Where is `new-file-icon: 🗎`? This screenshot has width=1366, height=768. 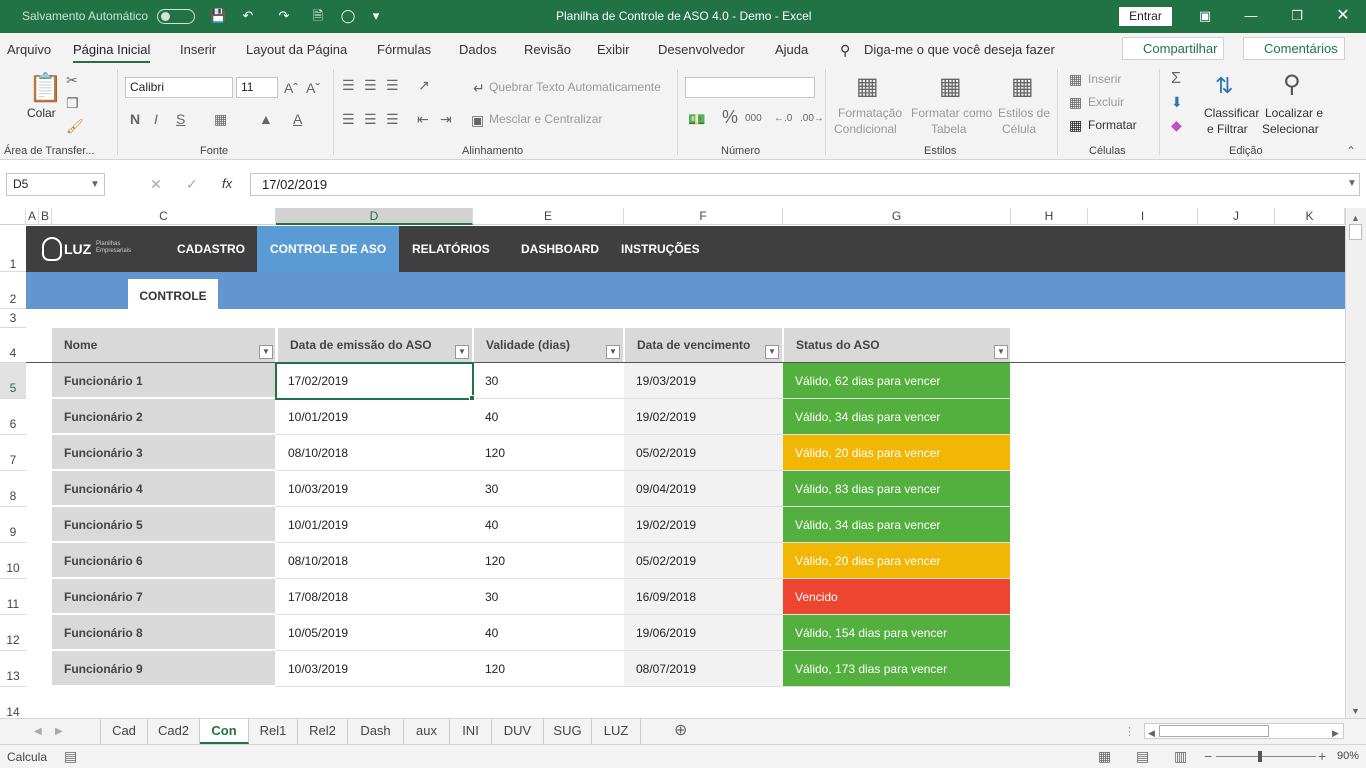 new-file-icon: 🗎 is located at coordinates (318, 16).